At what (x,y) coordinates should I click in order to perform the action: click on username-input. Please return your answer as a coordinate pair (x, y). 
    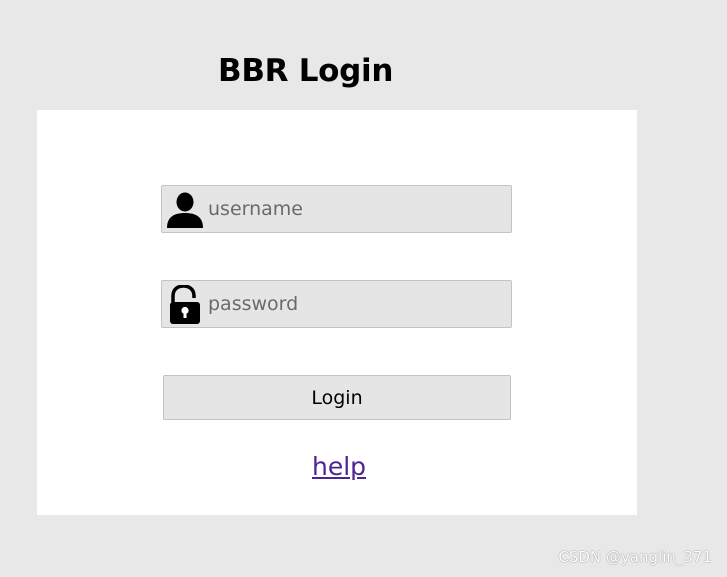
    Looking at the image, I should click on (356, 209).